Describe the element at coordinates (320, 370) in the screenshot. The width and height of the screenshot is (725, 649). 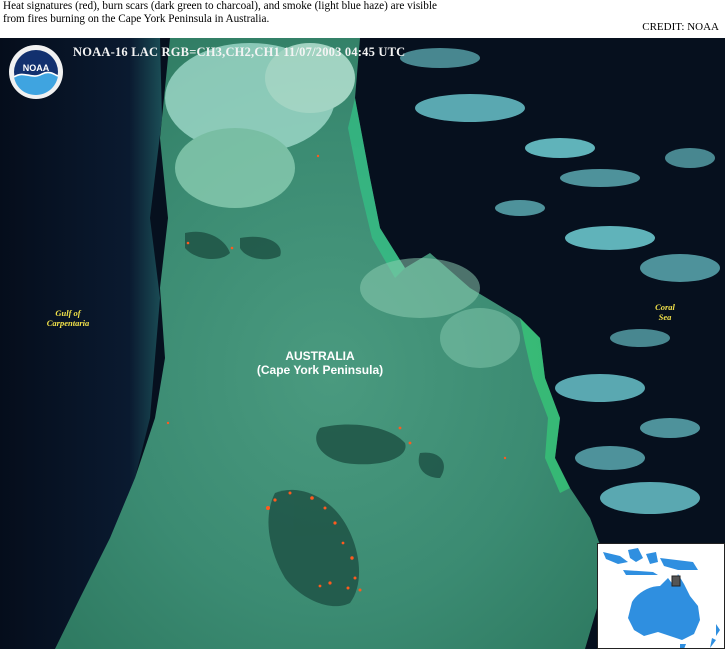
I see `australia-label-line-2: (Cape York Peninsula)` at that location.